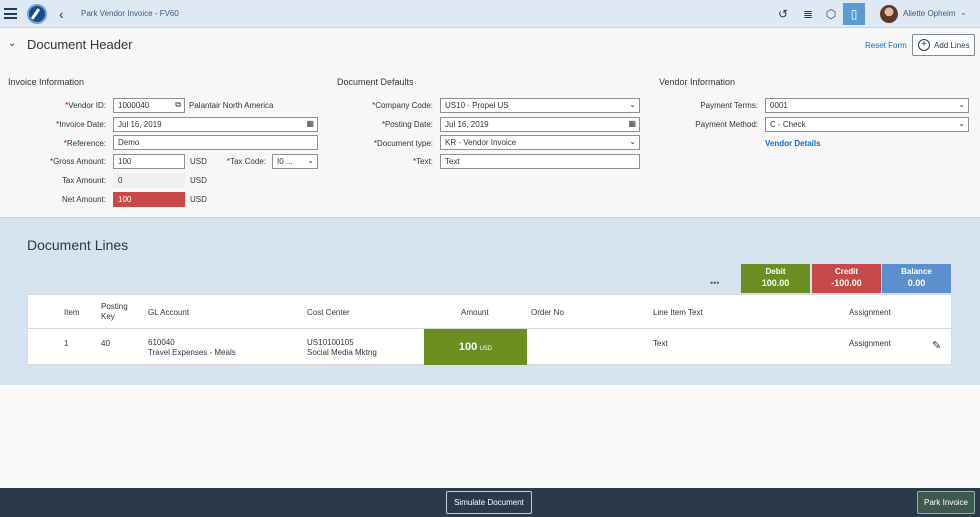 Image resolution: width=980 pixels, height=517 pixels. I want to click on cost-center-desc: Social Media Mktng, so click(342, 352).